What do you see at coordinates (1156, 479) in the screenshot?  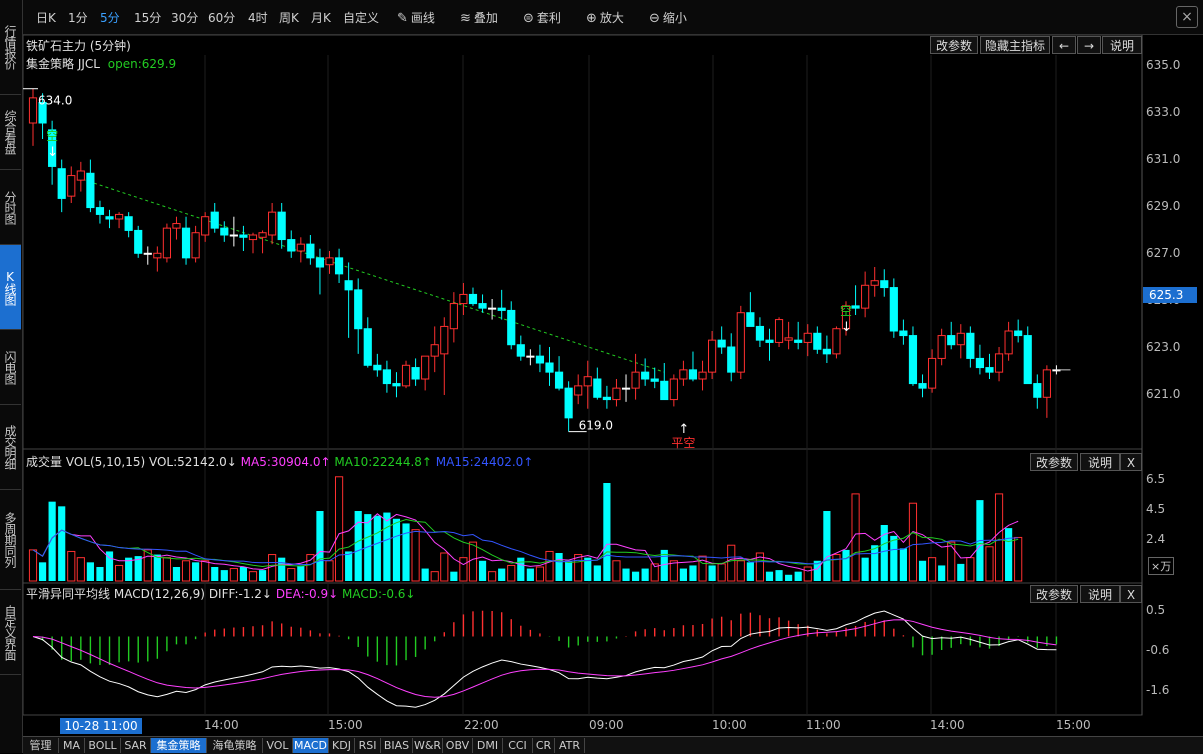 I see `volume-axis-label: 6.5` at bounding box center [1156, 479].